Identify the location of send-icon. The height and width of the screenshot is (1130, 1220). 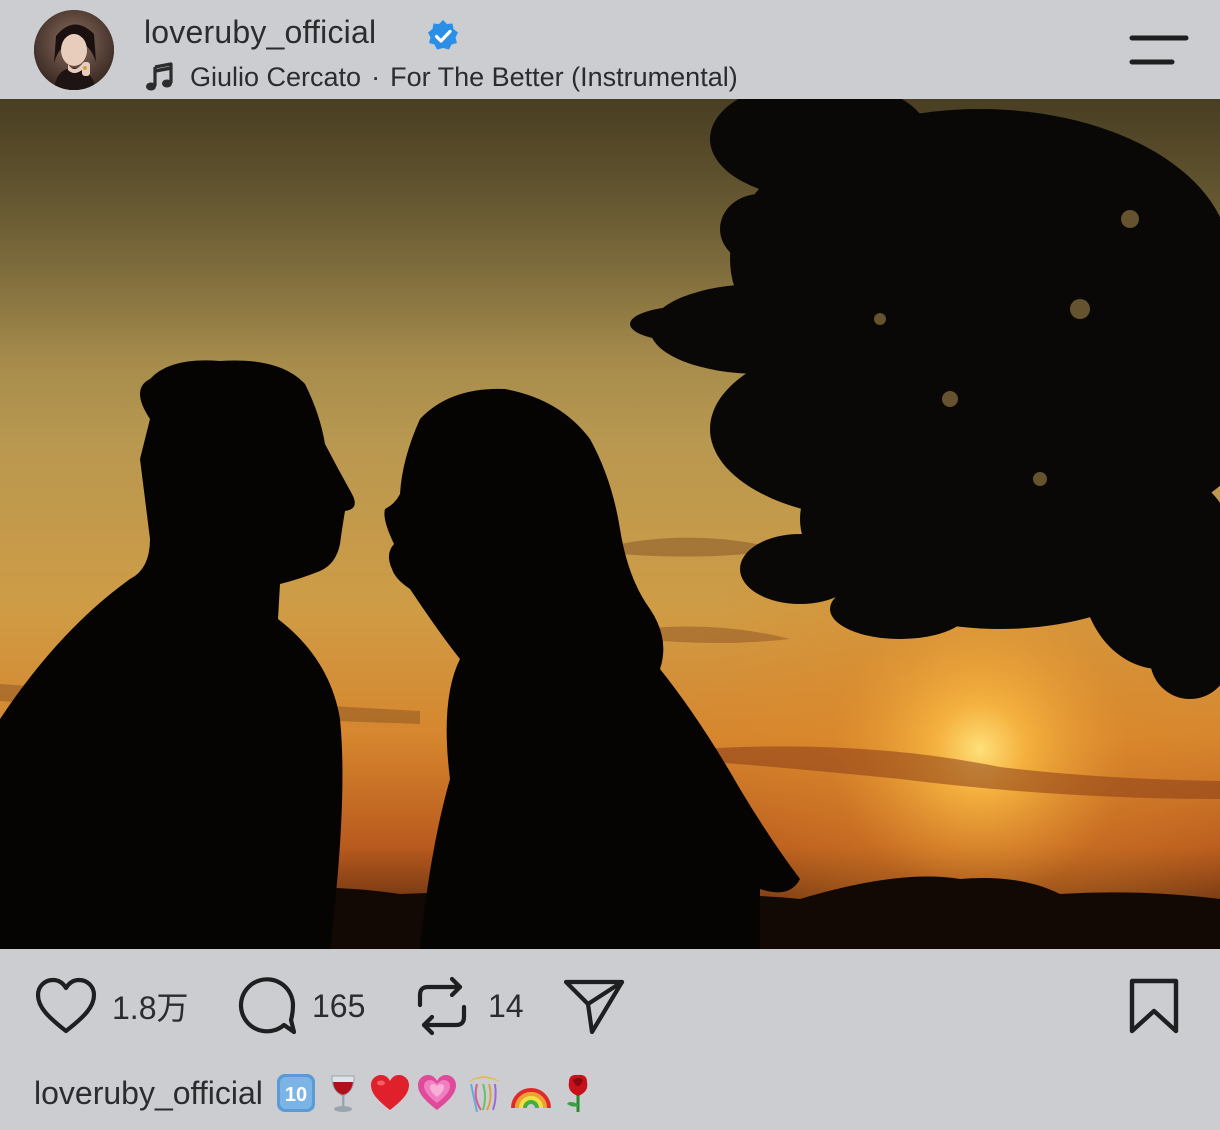
(594, 1007).